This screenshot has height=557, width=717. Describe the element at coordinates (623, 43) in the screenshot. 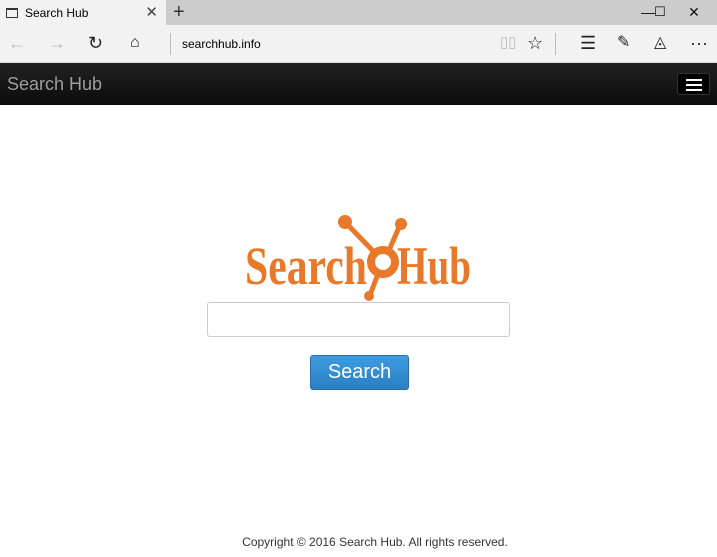

I see `web-note-icon: ✎` at that location.